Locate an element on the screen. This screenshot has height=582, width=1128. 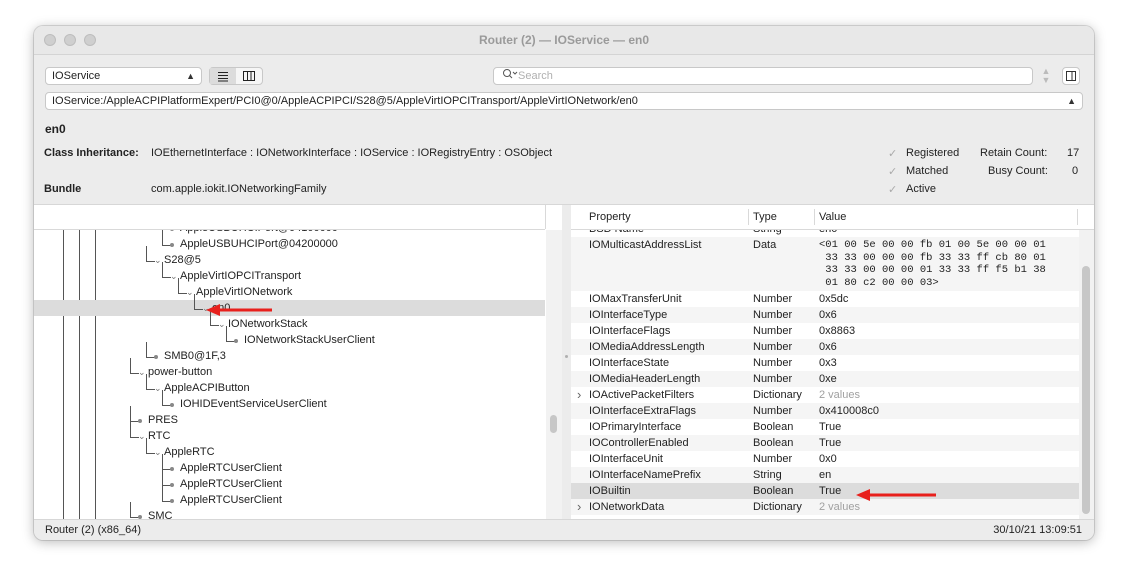
plane-select: IOService ▲ is located at coordinates (123, 76).